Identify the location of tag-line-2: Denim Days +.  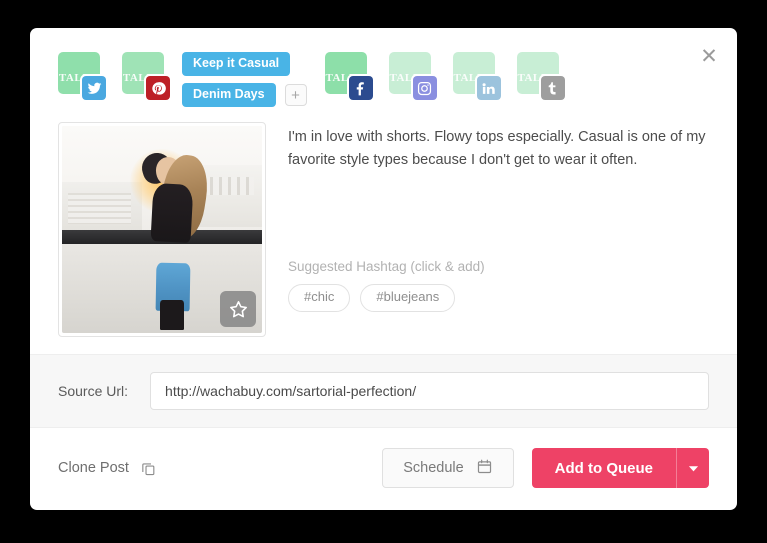
(244, 95).